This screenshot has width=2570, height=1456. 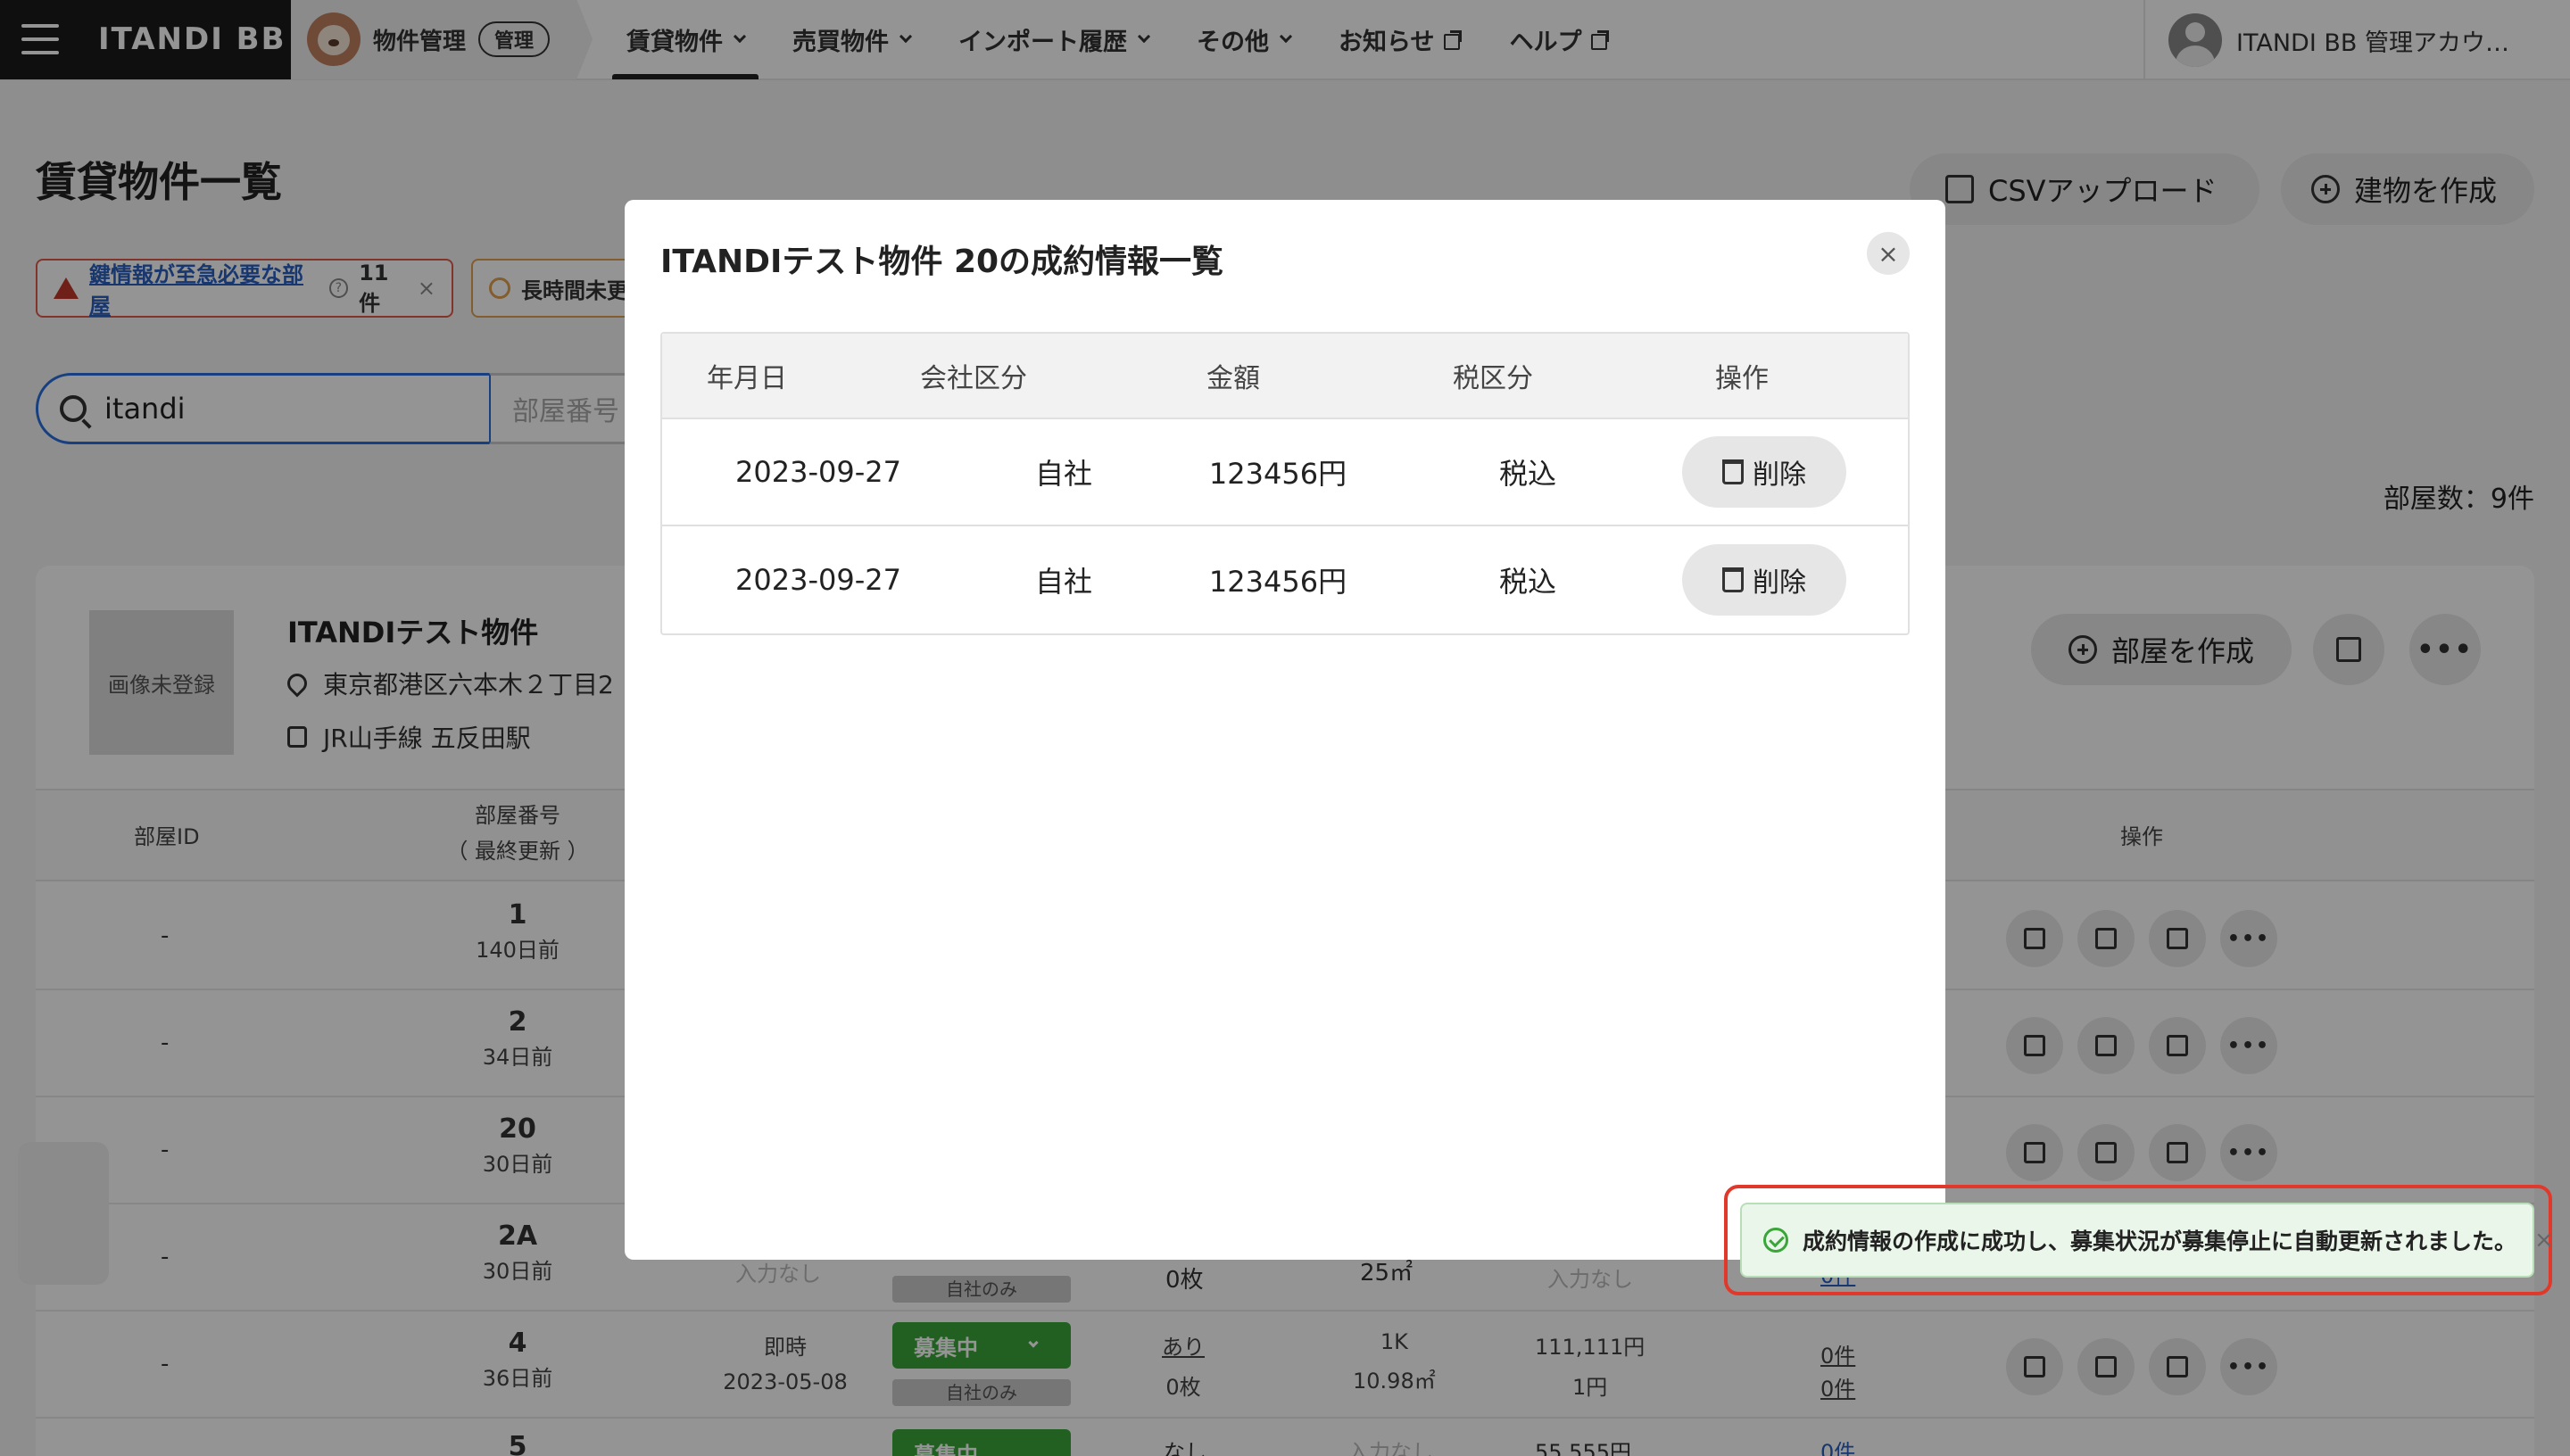 What do you see at coordinates (1775, 1240) in the screenshot?
I see `check-circle-icon` at bounding box center [1775, 1240].